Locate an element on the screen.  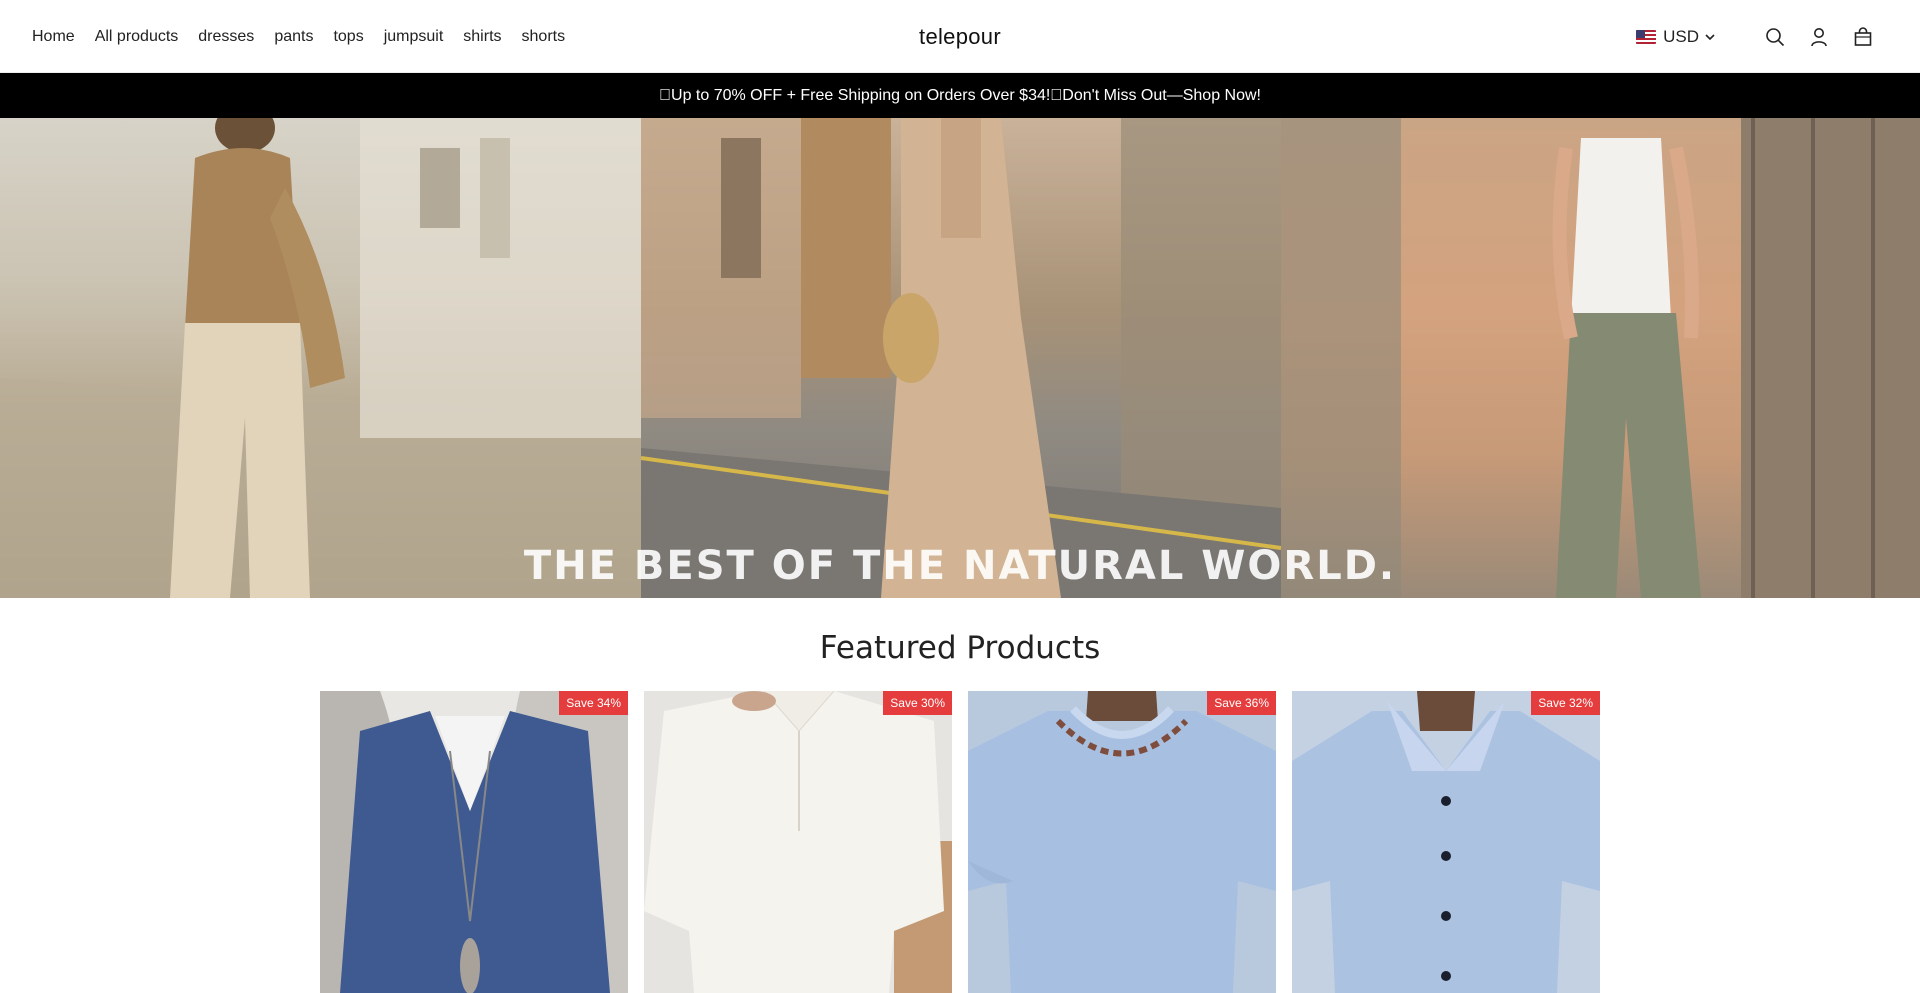
nav-home: Home is located at coordinates (53, 37).